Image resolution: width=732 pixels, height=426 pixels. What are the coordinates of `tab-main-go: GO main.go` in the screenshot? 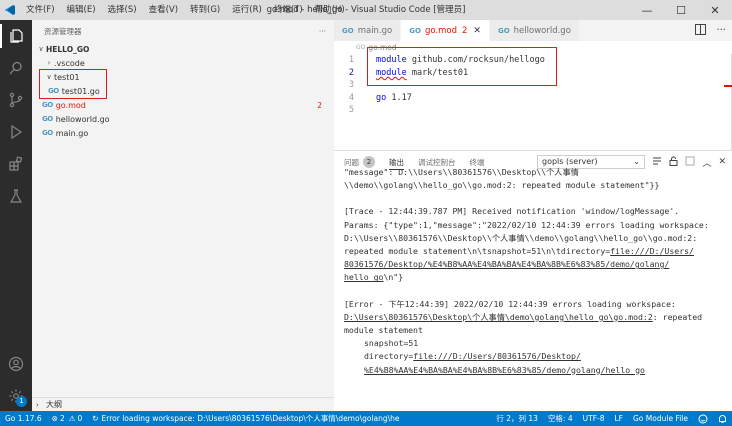 It's located at (368, 30).